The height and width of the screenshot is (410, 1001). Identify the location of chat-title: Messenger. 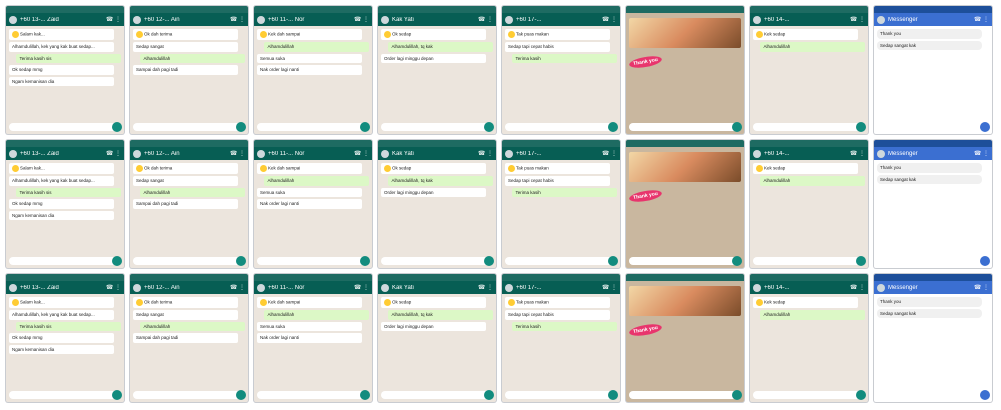
(903, 287).